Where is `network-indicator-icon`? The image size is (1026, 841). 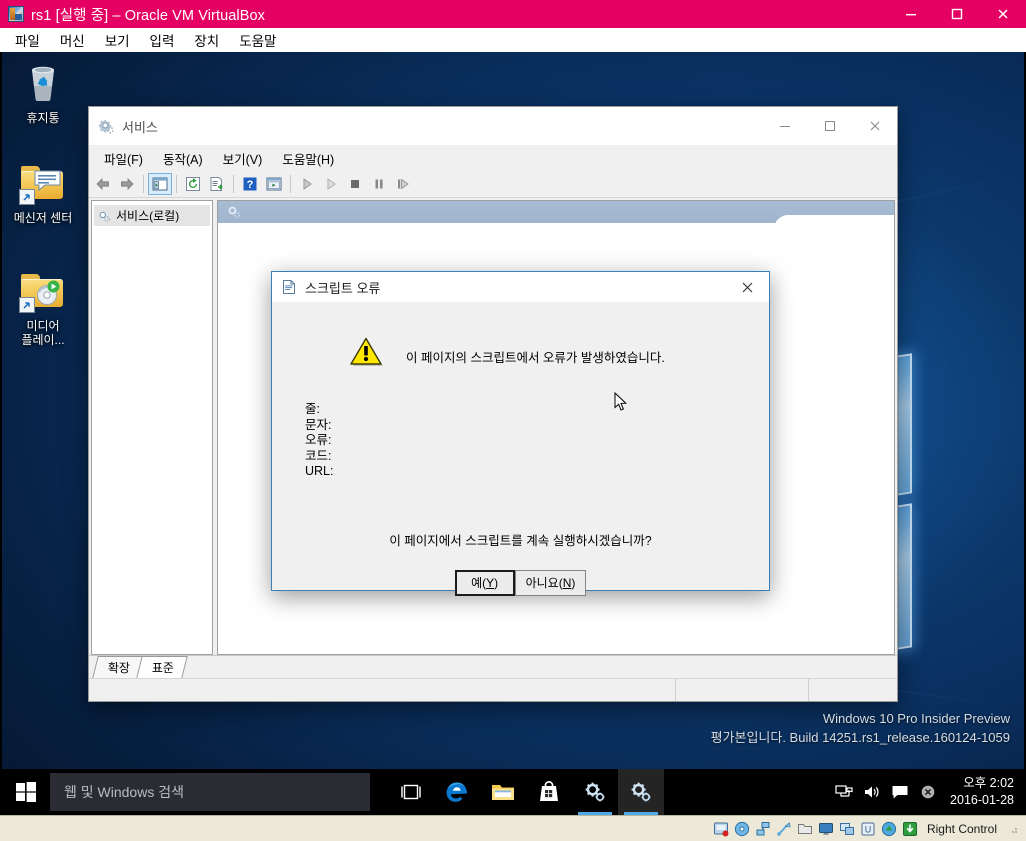 network-indicator-icon is located at coordinates (763, 829).